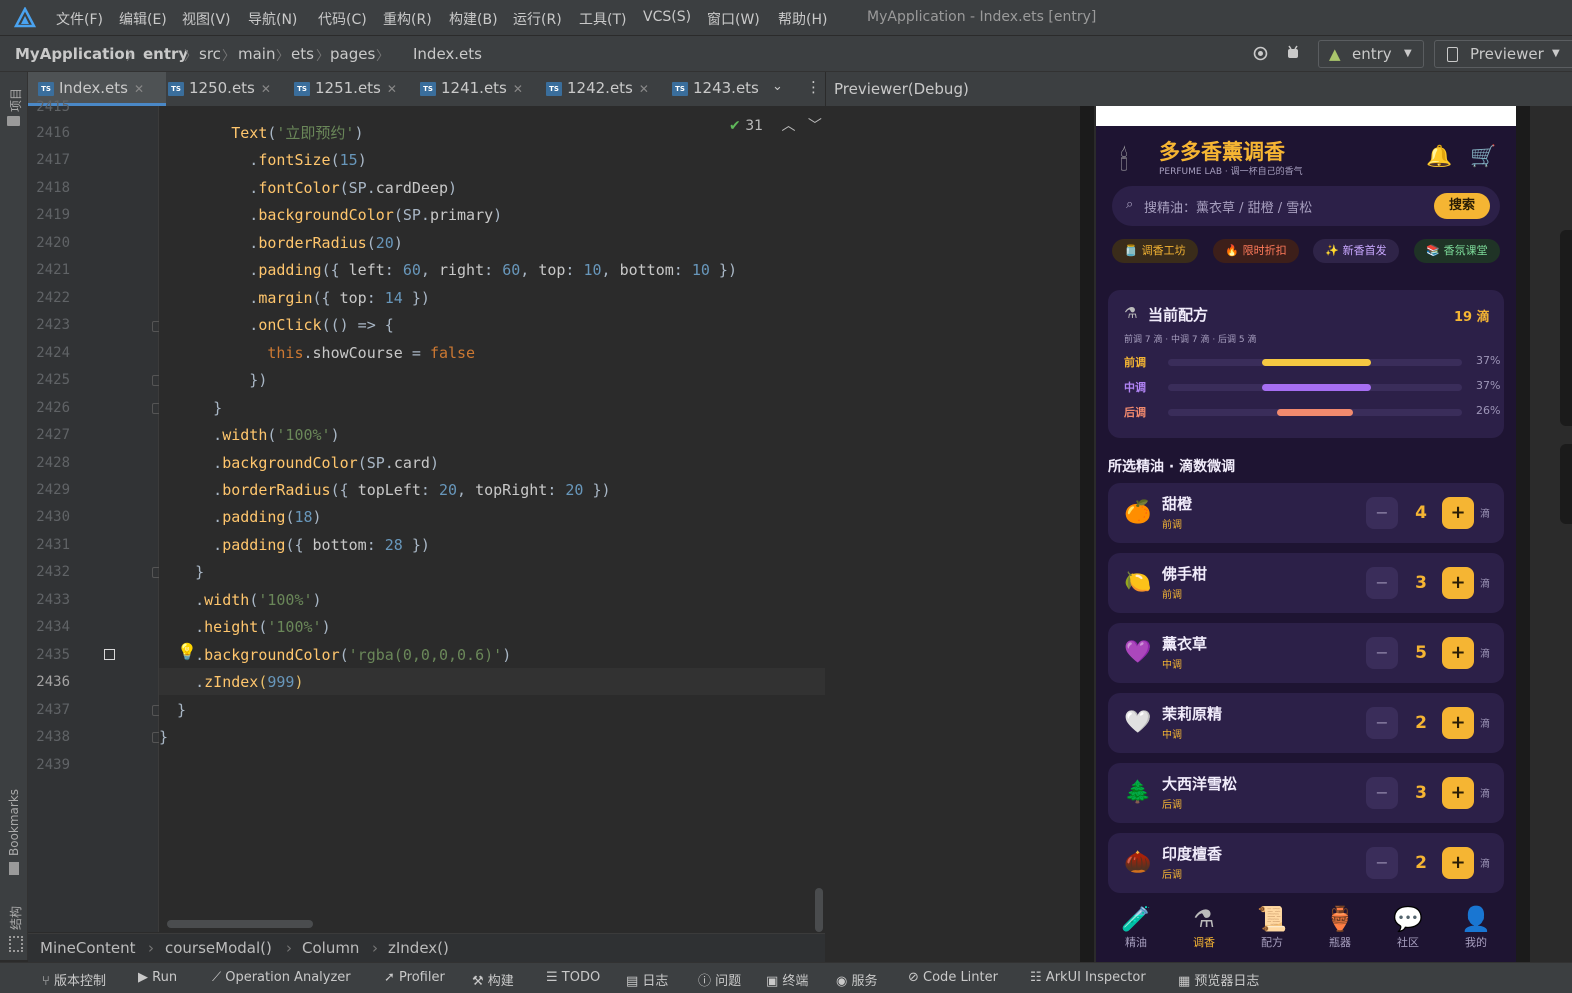 This screenshot has height=993, width=1572. I want to click on run-config-select: ▲ entry ▼, so click(1371, 54).